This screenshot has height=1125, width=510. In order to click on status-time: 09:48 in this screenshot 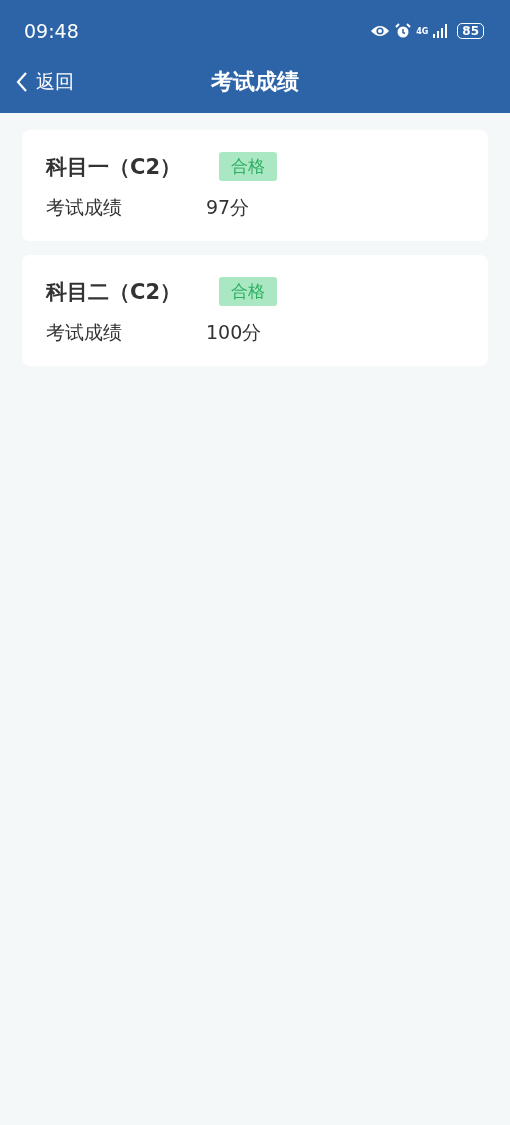, I will do `click(51, 31)`.